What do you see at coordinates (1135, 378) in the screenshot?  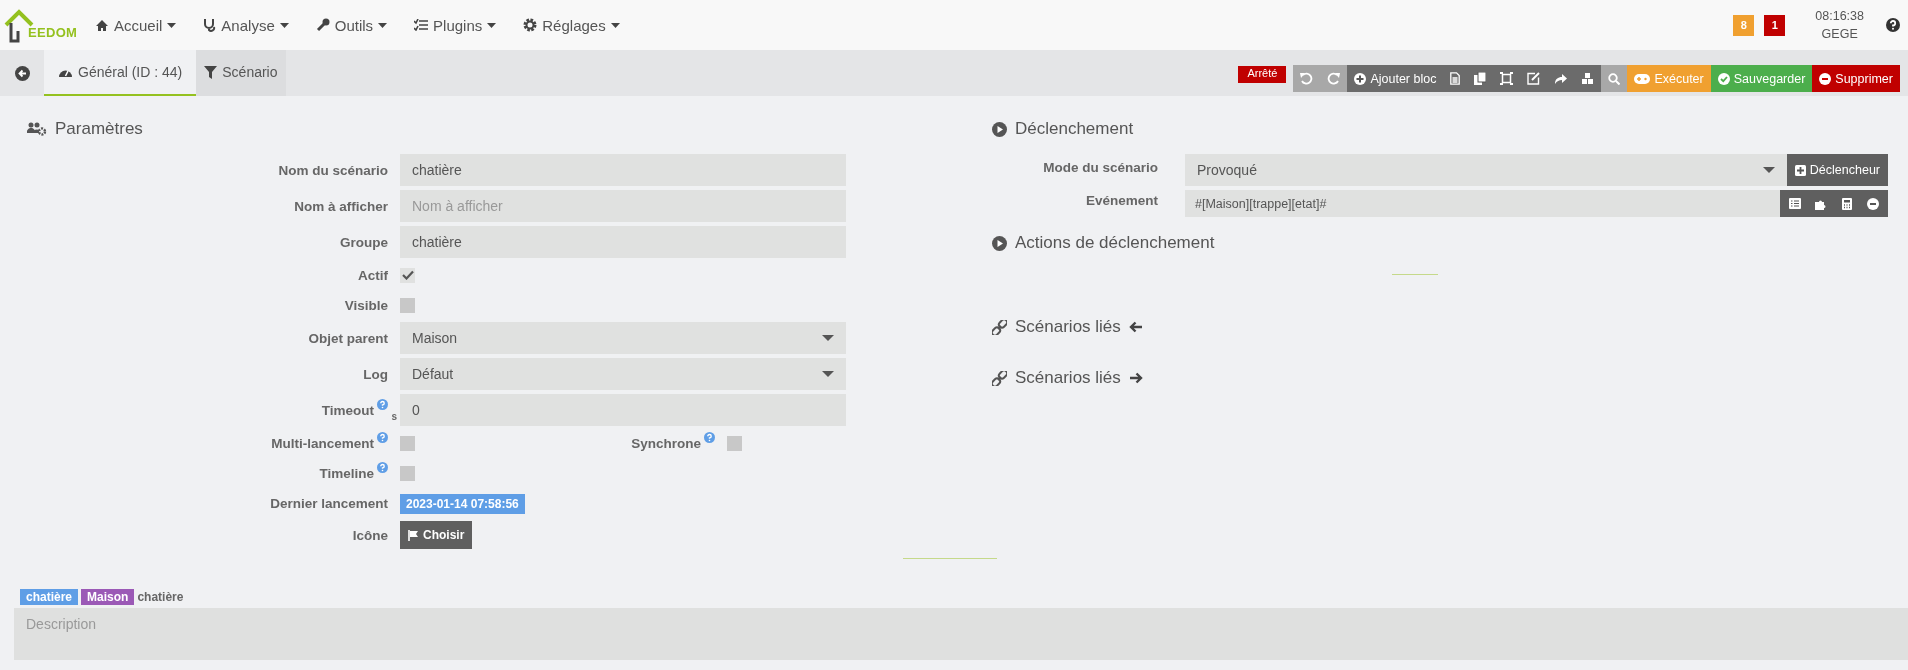 I see `arrow-right-icon` at bounding box center [1135, 378].